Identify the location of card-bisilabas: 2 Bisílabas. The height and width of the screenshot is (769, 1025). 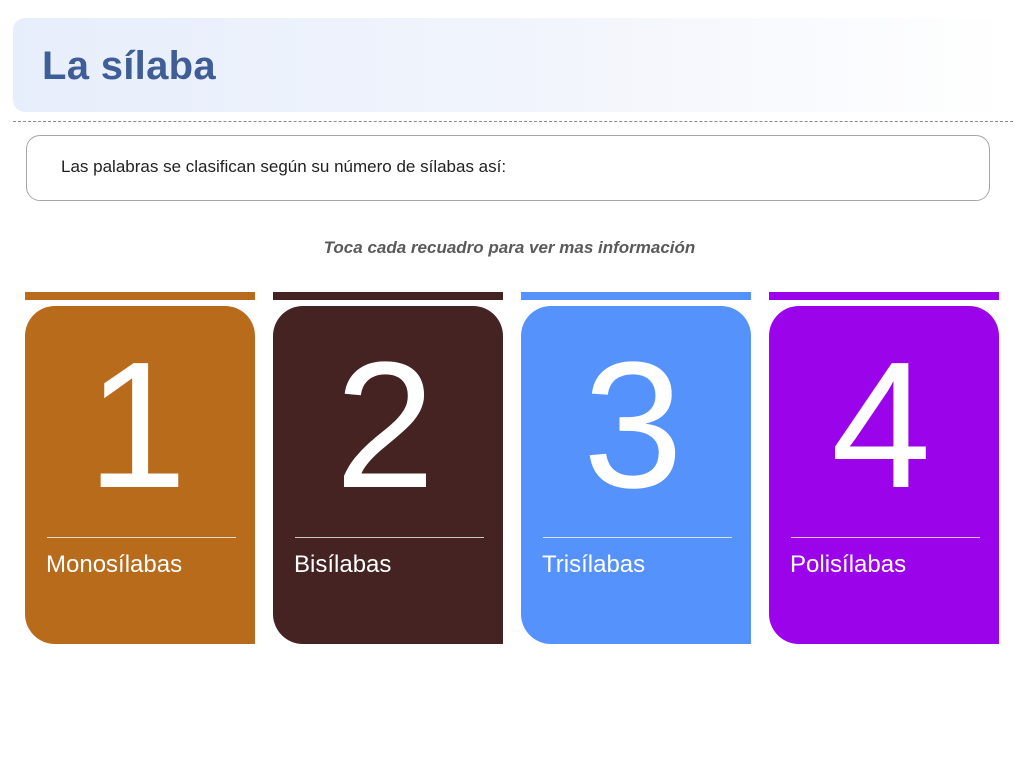
(388, 475).